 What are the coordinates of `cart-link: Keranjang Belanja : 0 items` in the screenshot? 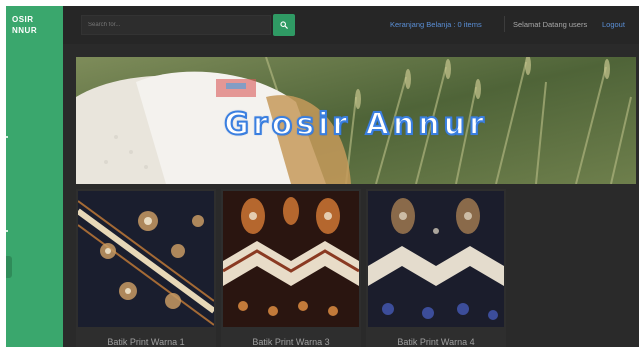 It's located at (436, 24).